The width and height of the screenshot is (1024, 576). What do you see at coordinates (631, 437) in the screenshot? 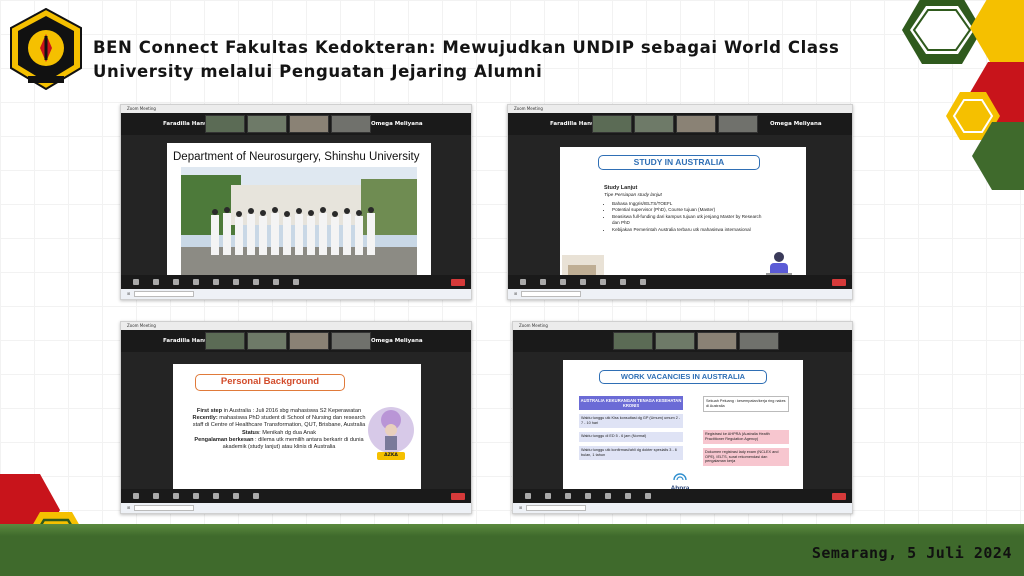
I see `left-item-2: Waktu tunggu di ED 5 - 6 jam (Normal)` at bounding box center [631, 437].